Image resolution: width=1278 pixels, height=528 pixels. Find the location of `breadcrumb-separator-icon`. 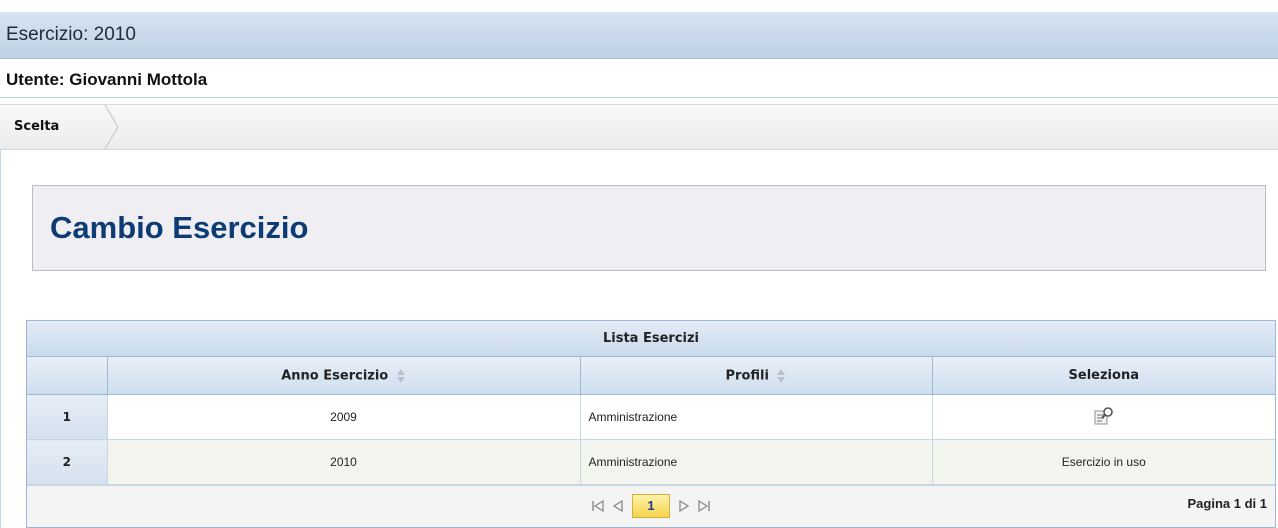

breadcrumb-separator-icon is located at coordinates (111, 127).